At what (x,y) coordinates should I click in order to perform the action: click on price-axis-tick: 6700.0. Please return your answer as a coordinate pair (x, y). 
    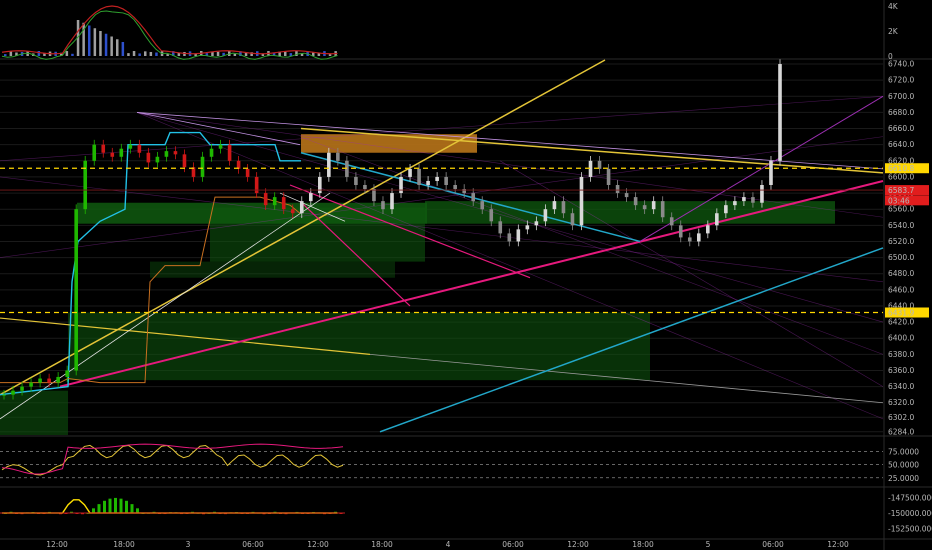
    Looking at the image, I should click on (901, 96).